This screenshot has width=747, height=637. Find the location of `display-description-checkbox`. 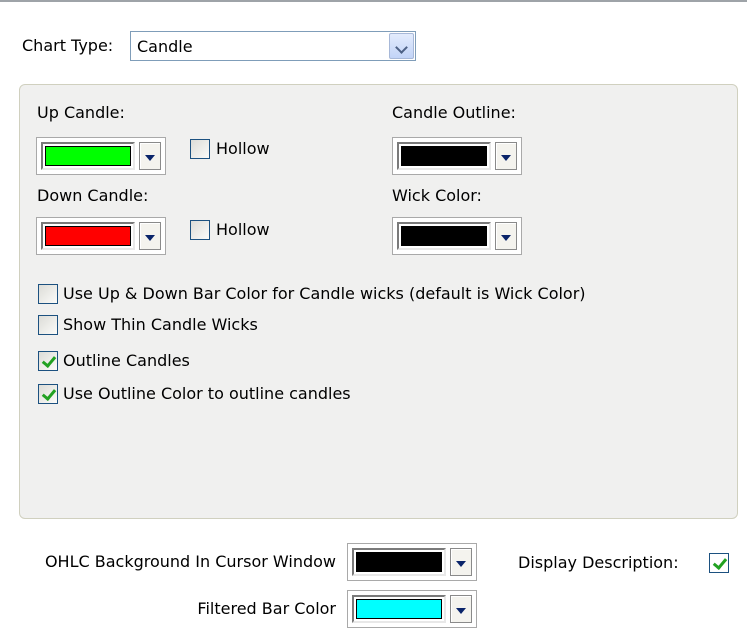

display-description-checkbox is located at coordinates (719, 563).